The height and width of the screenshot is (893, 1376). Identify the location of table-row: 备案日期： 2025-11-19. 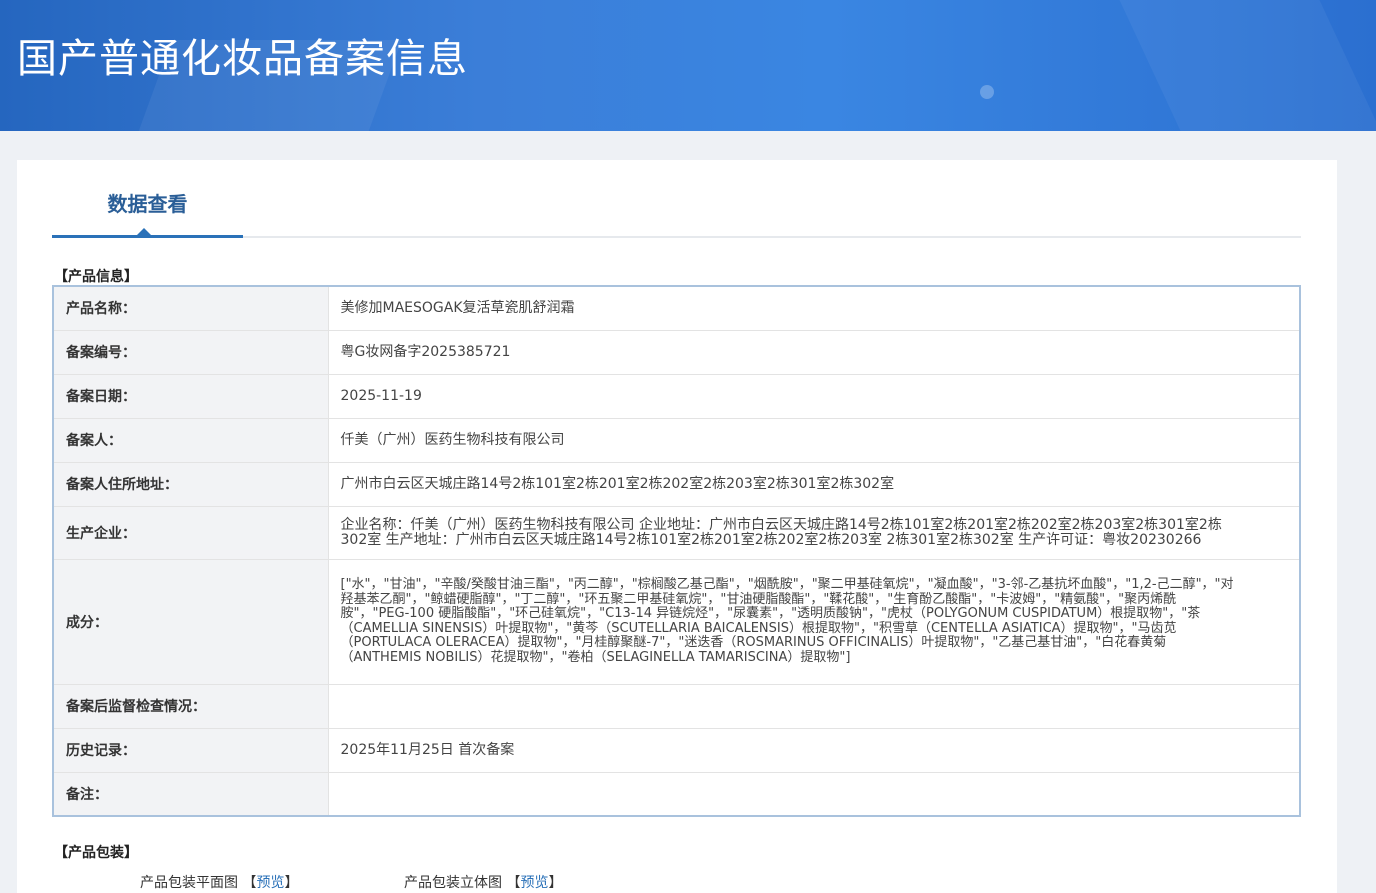
(676, 396).